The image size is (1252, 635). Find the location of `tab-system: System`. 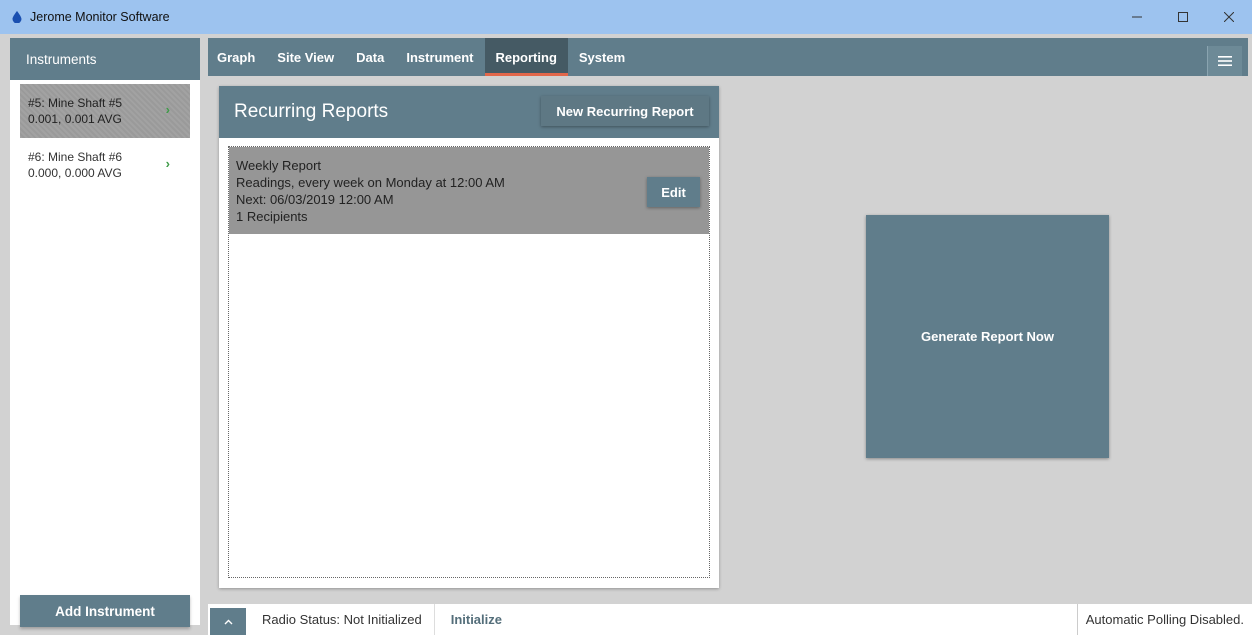

tab-system: System is located at coordinates (602, 57).